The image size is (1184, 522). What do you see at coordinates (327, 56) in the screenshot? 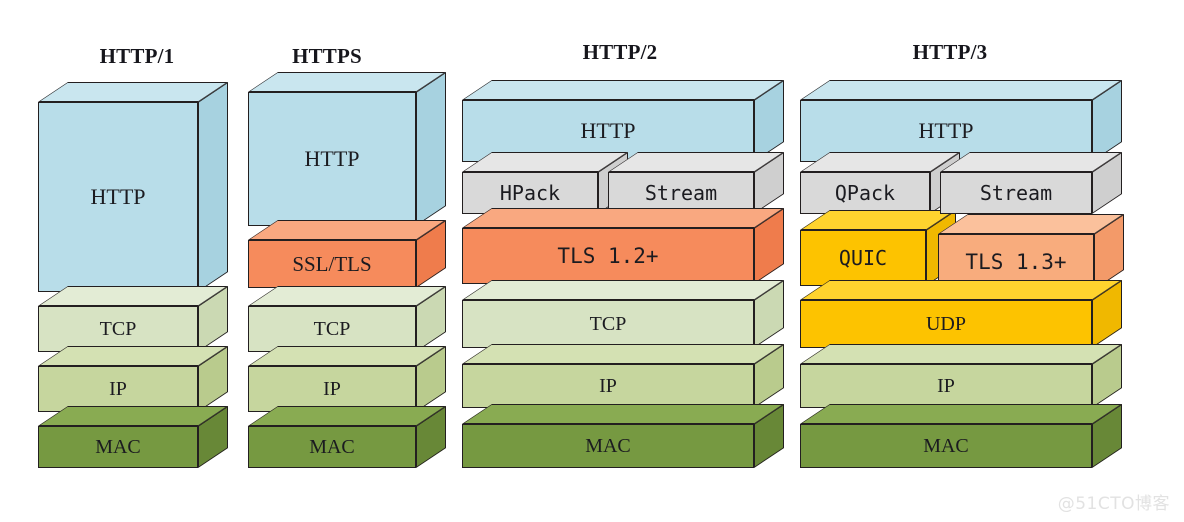
I see `column-title-https: HTTPS` at bounding box center [327, 56].